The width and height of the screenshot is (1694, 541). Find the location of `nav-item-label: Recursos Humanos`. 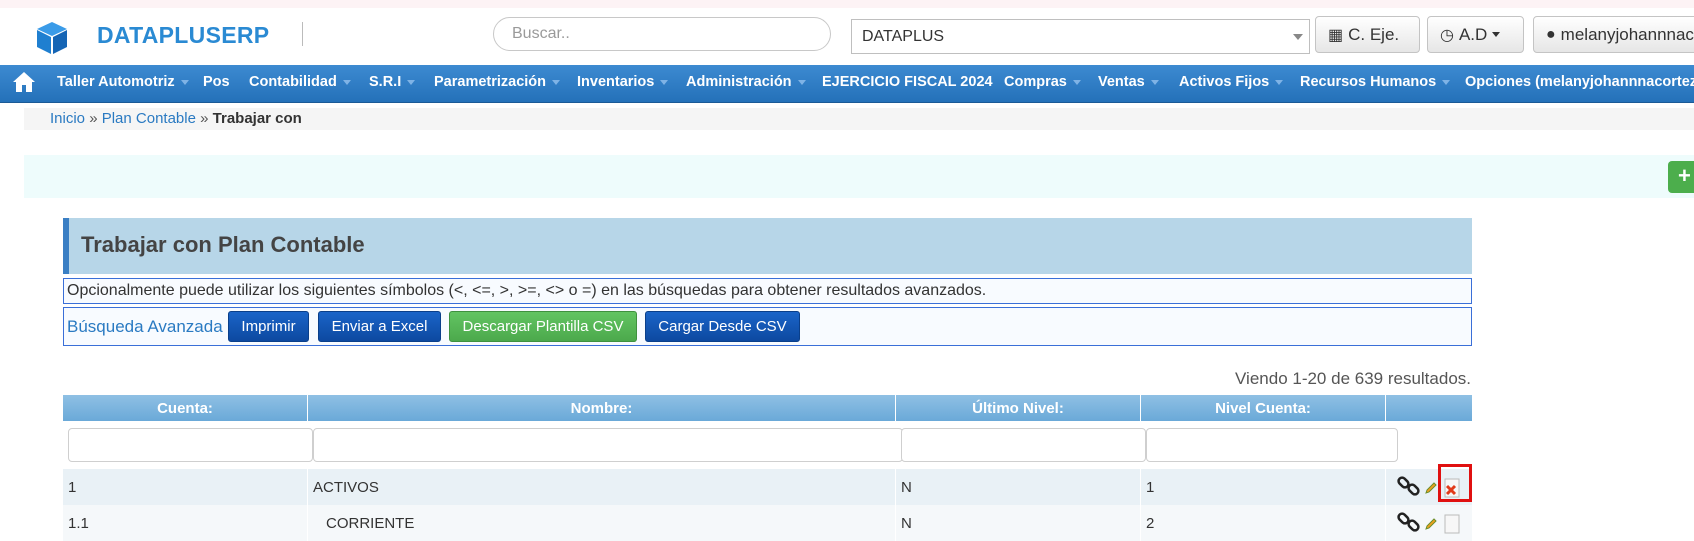

nav-item-label: Recursos Humanos is located at coordinates (1368, 82).